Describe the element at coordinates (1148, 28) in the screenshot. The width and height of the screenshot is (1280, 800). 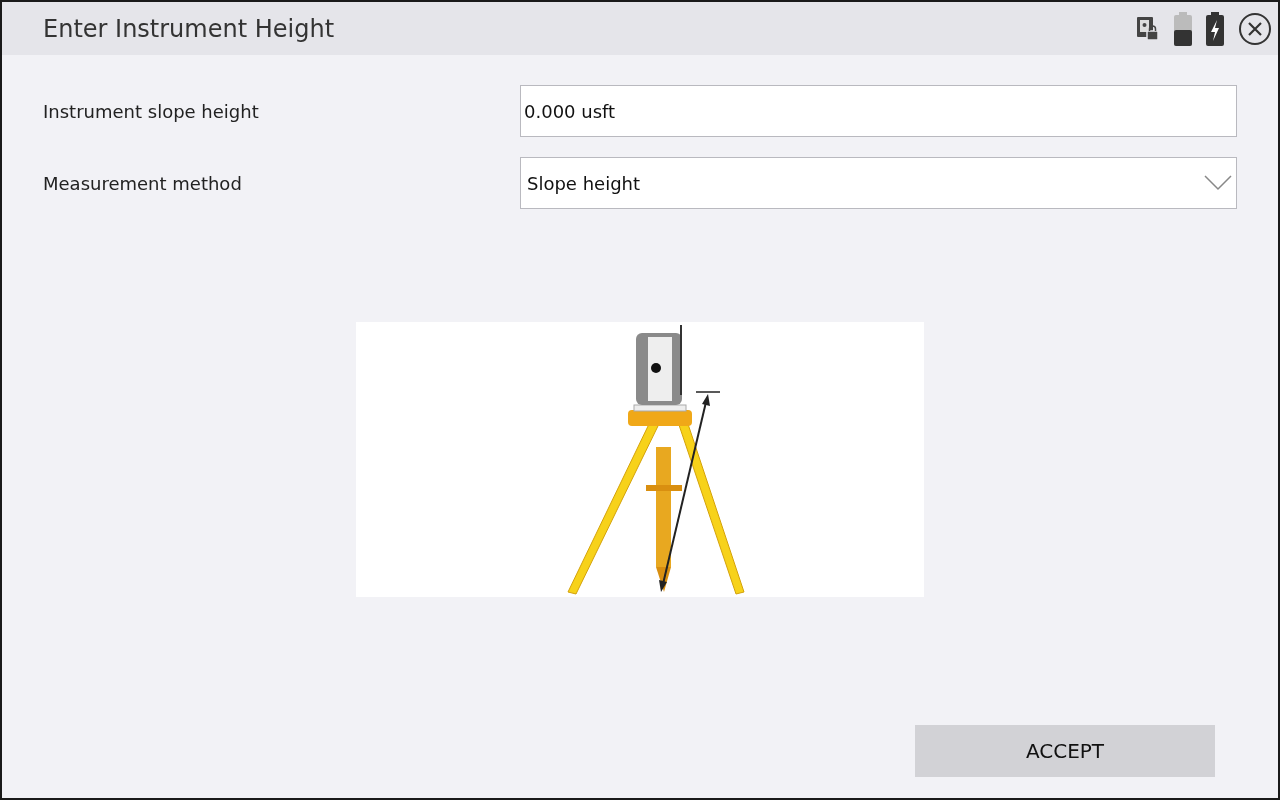
I see `device-lock-icon` at that location.